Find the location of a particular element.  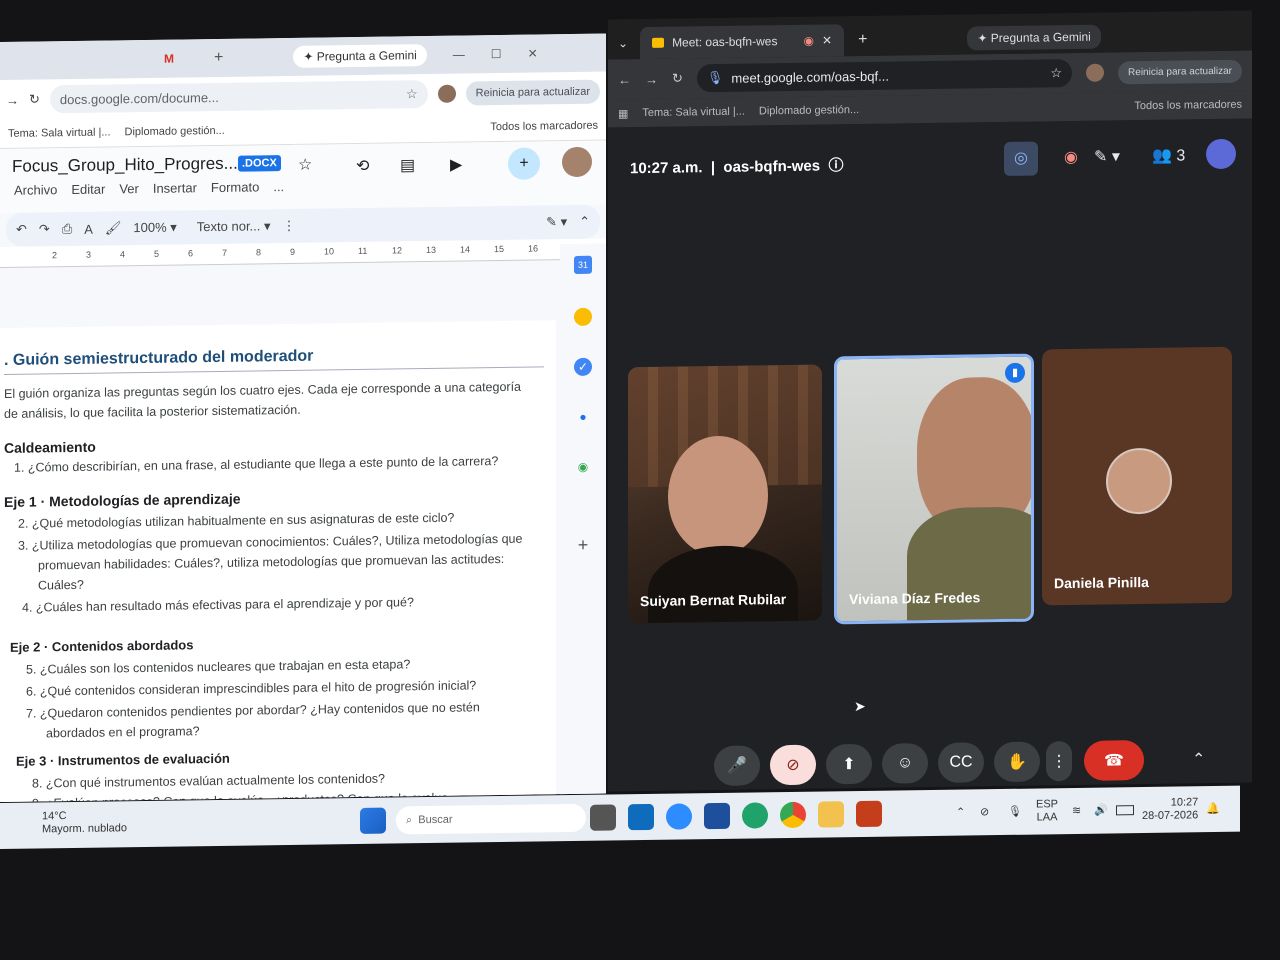

calendar-icon: 31 is located at coordinates (583, 264).